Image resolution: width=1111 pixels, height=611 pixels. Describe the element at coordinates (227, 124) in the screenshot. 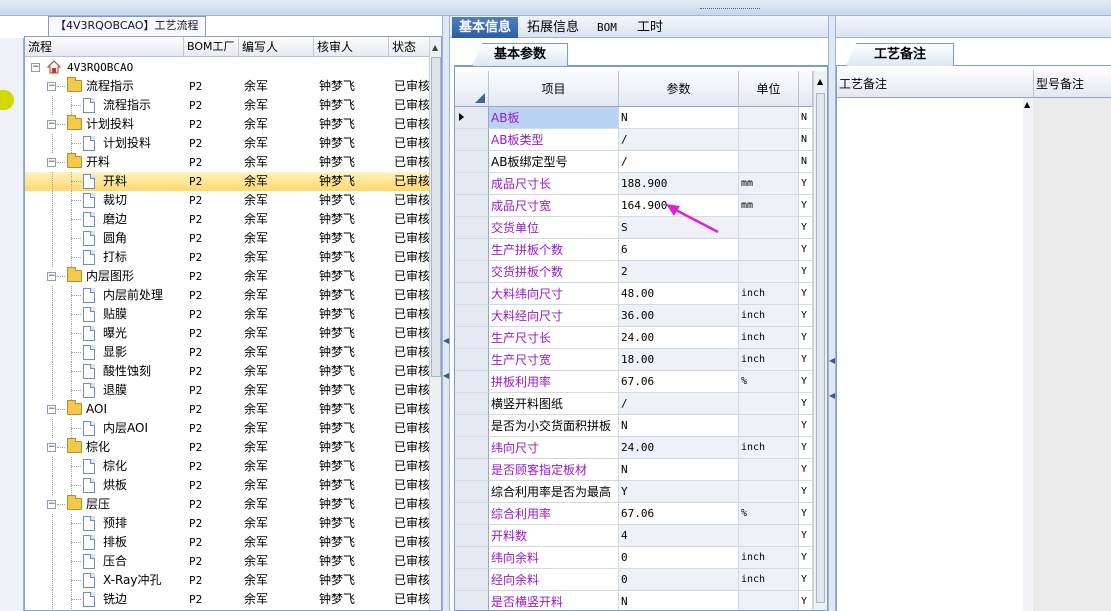

I see `tree-row: − 计划投料 P2 余军 钟梦飞 已审核` at that location.